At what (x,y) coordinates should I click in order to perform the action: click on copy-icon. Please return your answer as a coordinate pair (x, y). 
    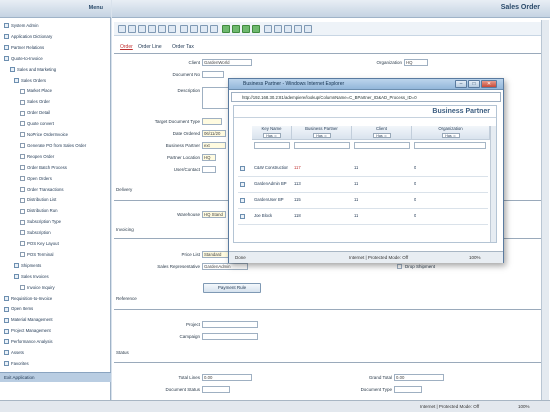
    Looking at the image, I should click on (142, 29).